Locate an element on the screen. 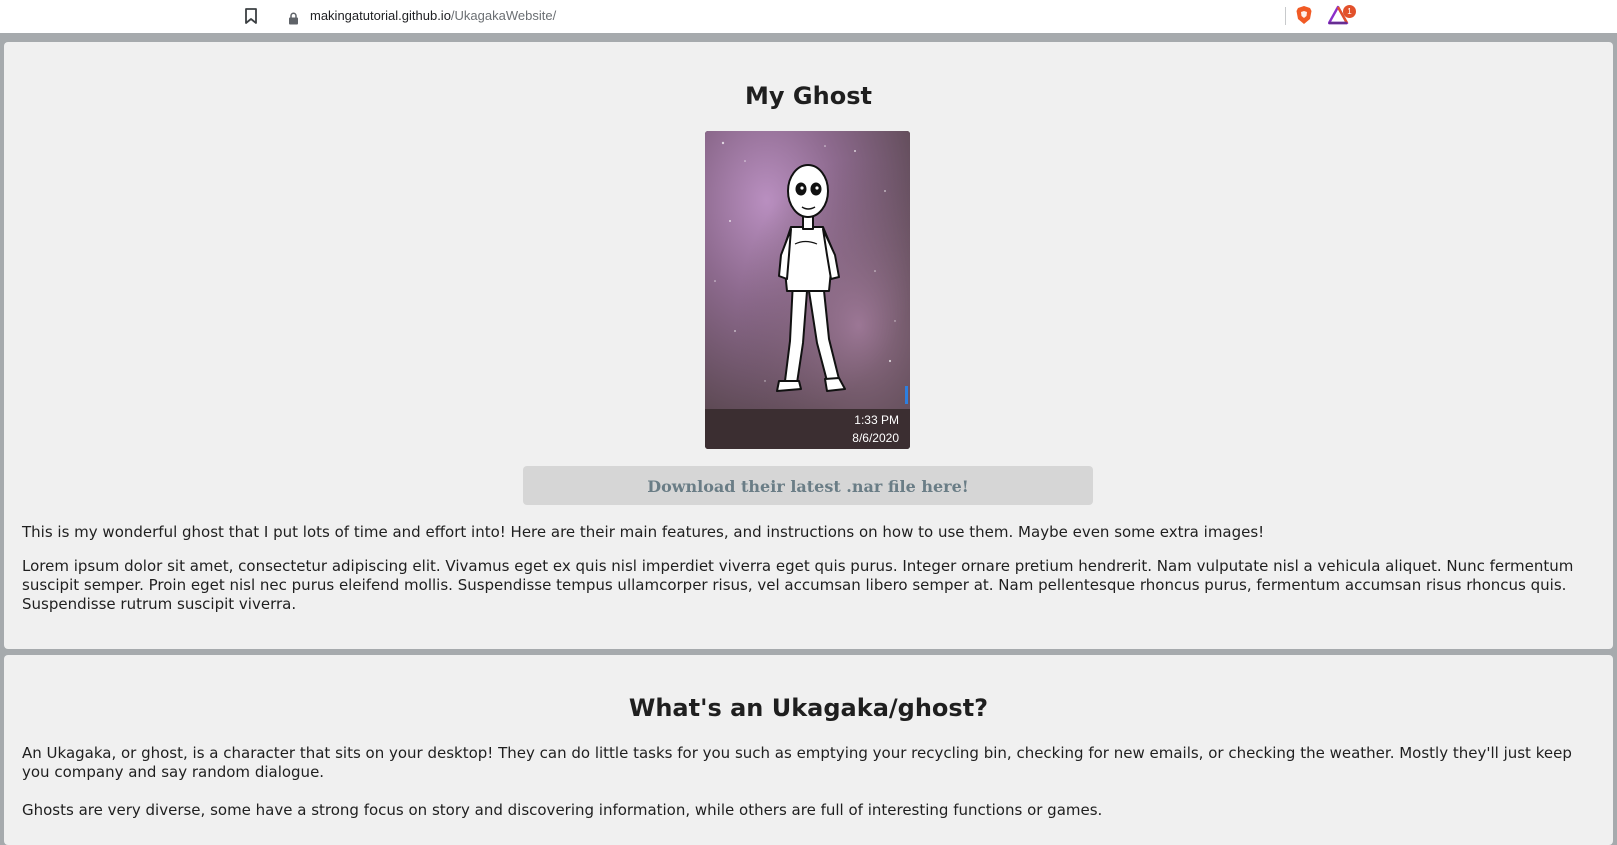  ghost-image: 1:33 PM 8/6/2020 is located at coordinates (807, 290).